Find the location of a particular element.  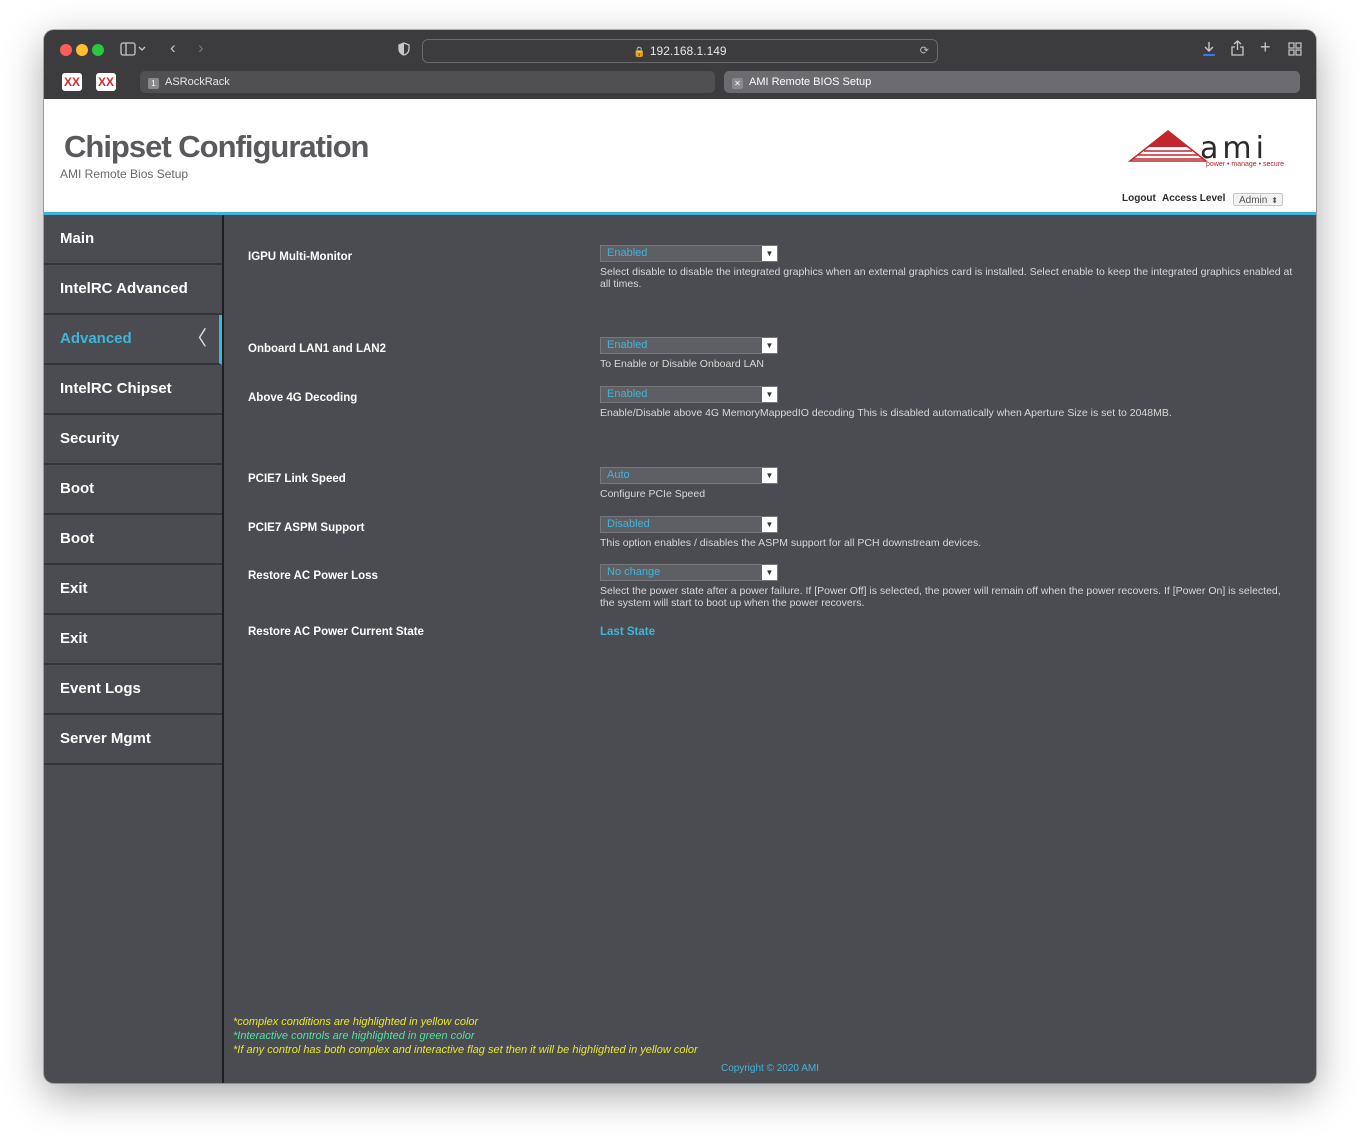

translate-reload-icon: ⟳ is located at coordinates (924, 51).